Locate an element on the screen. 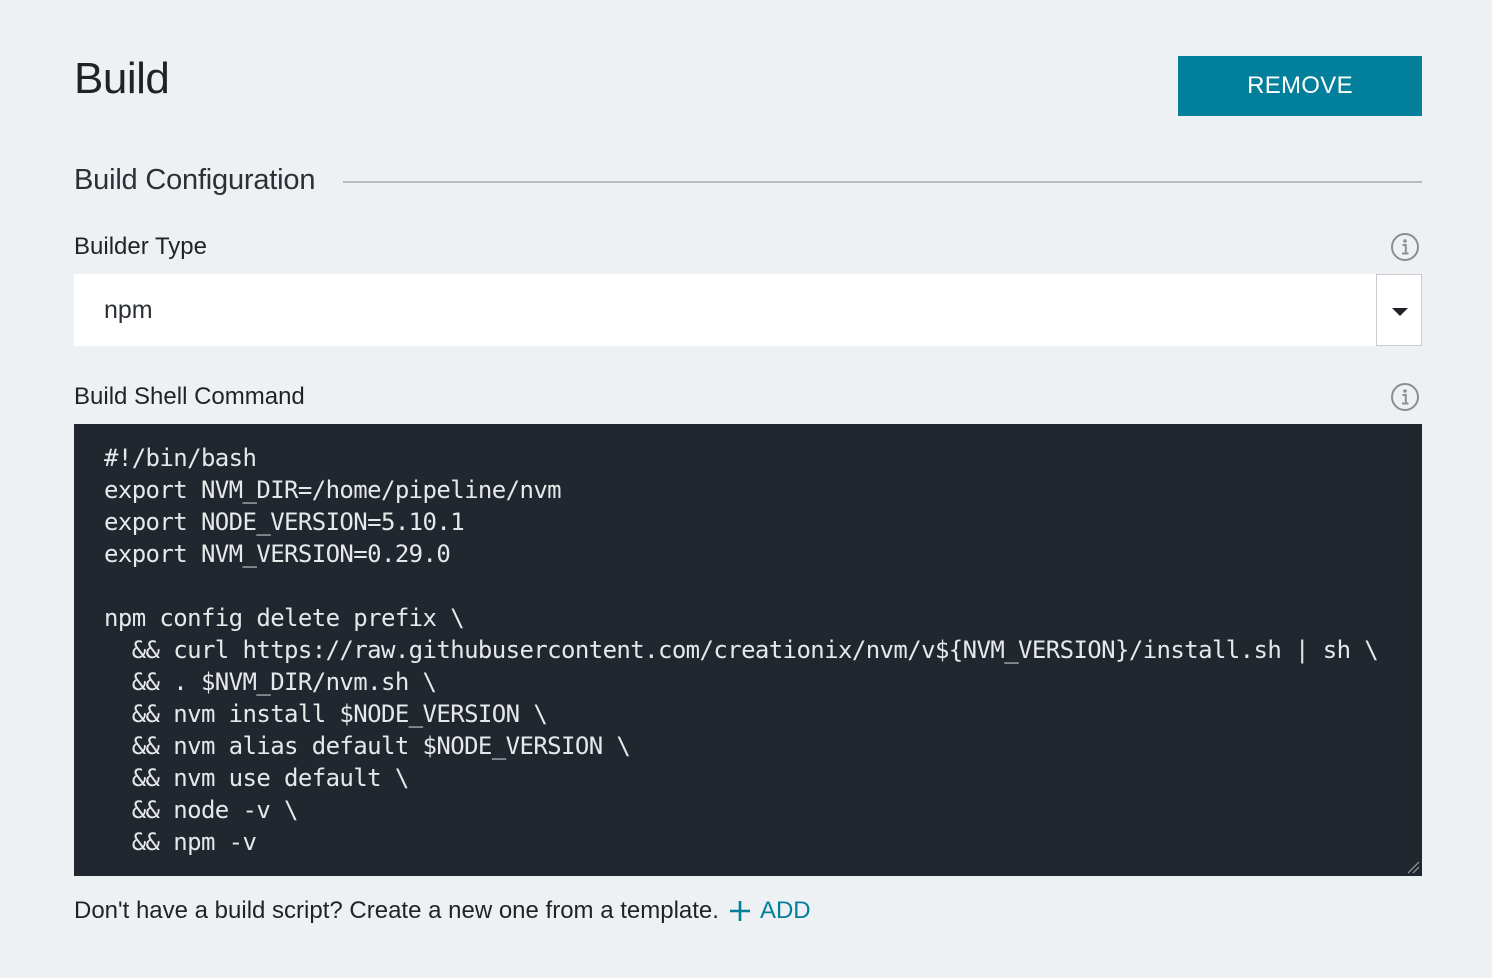 The width and height of the screenshot is (1492, 978). shell-command-label-row: Build Shell Command is located at coordinates (748, 397).